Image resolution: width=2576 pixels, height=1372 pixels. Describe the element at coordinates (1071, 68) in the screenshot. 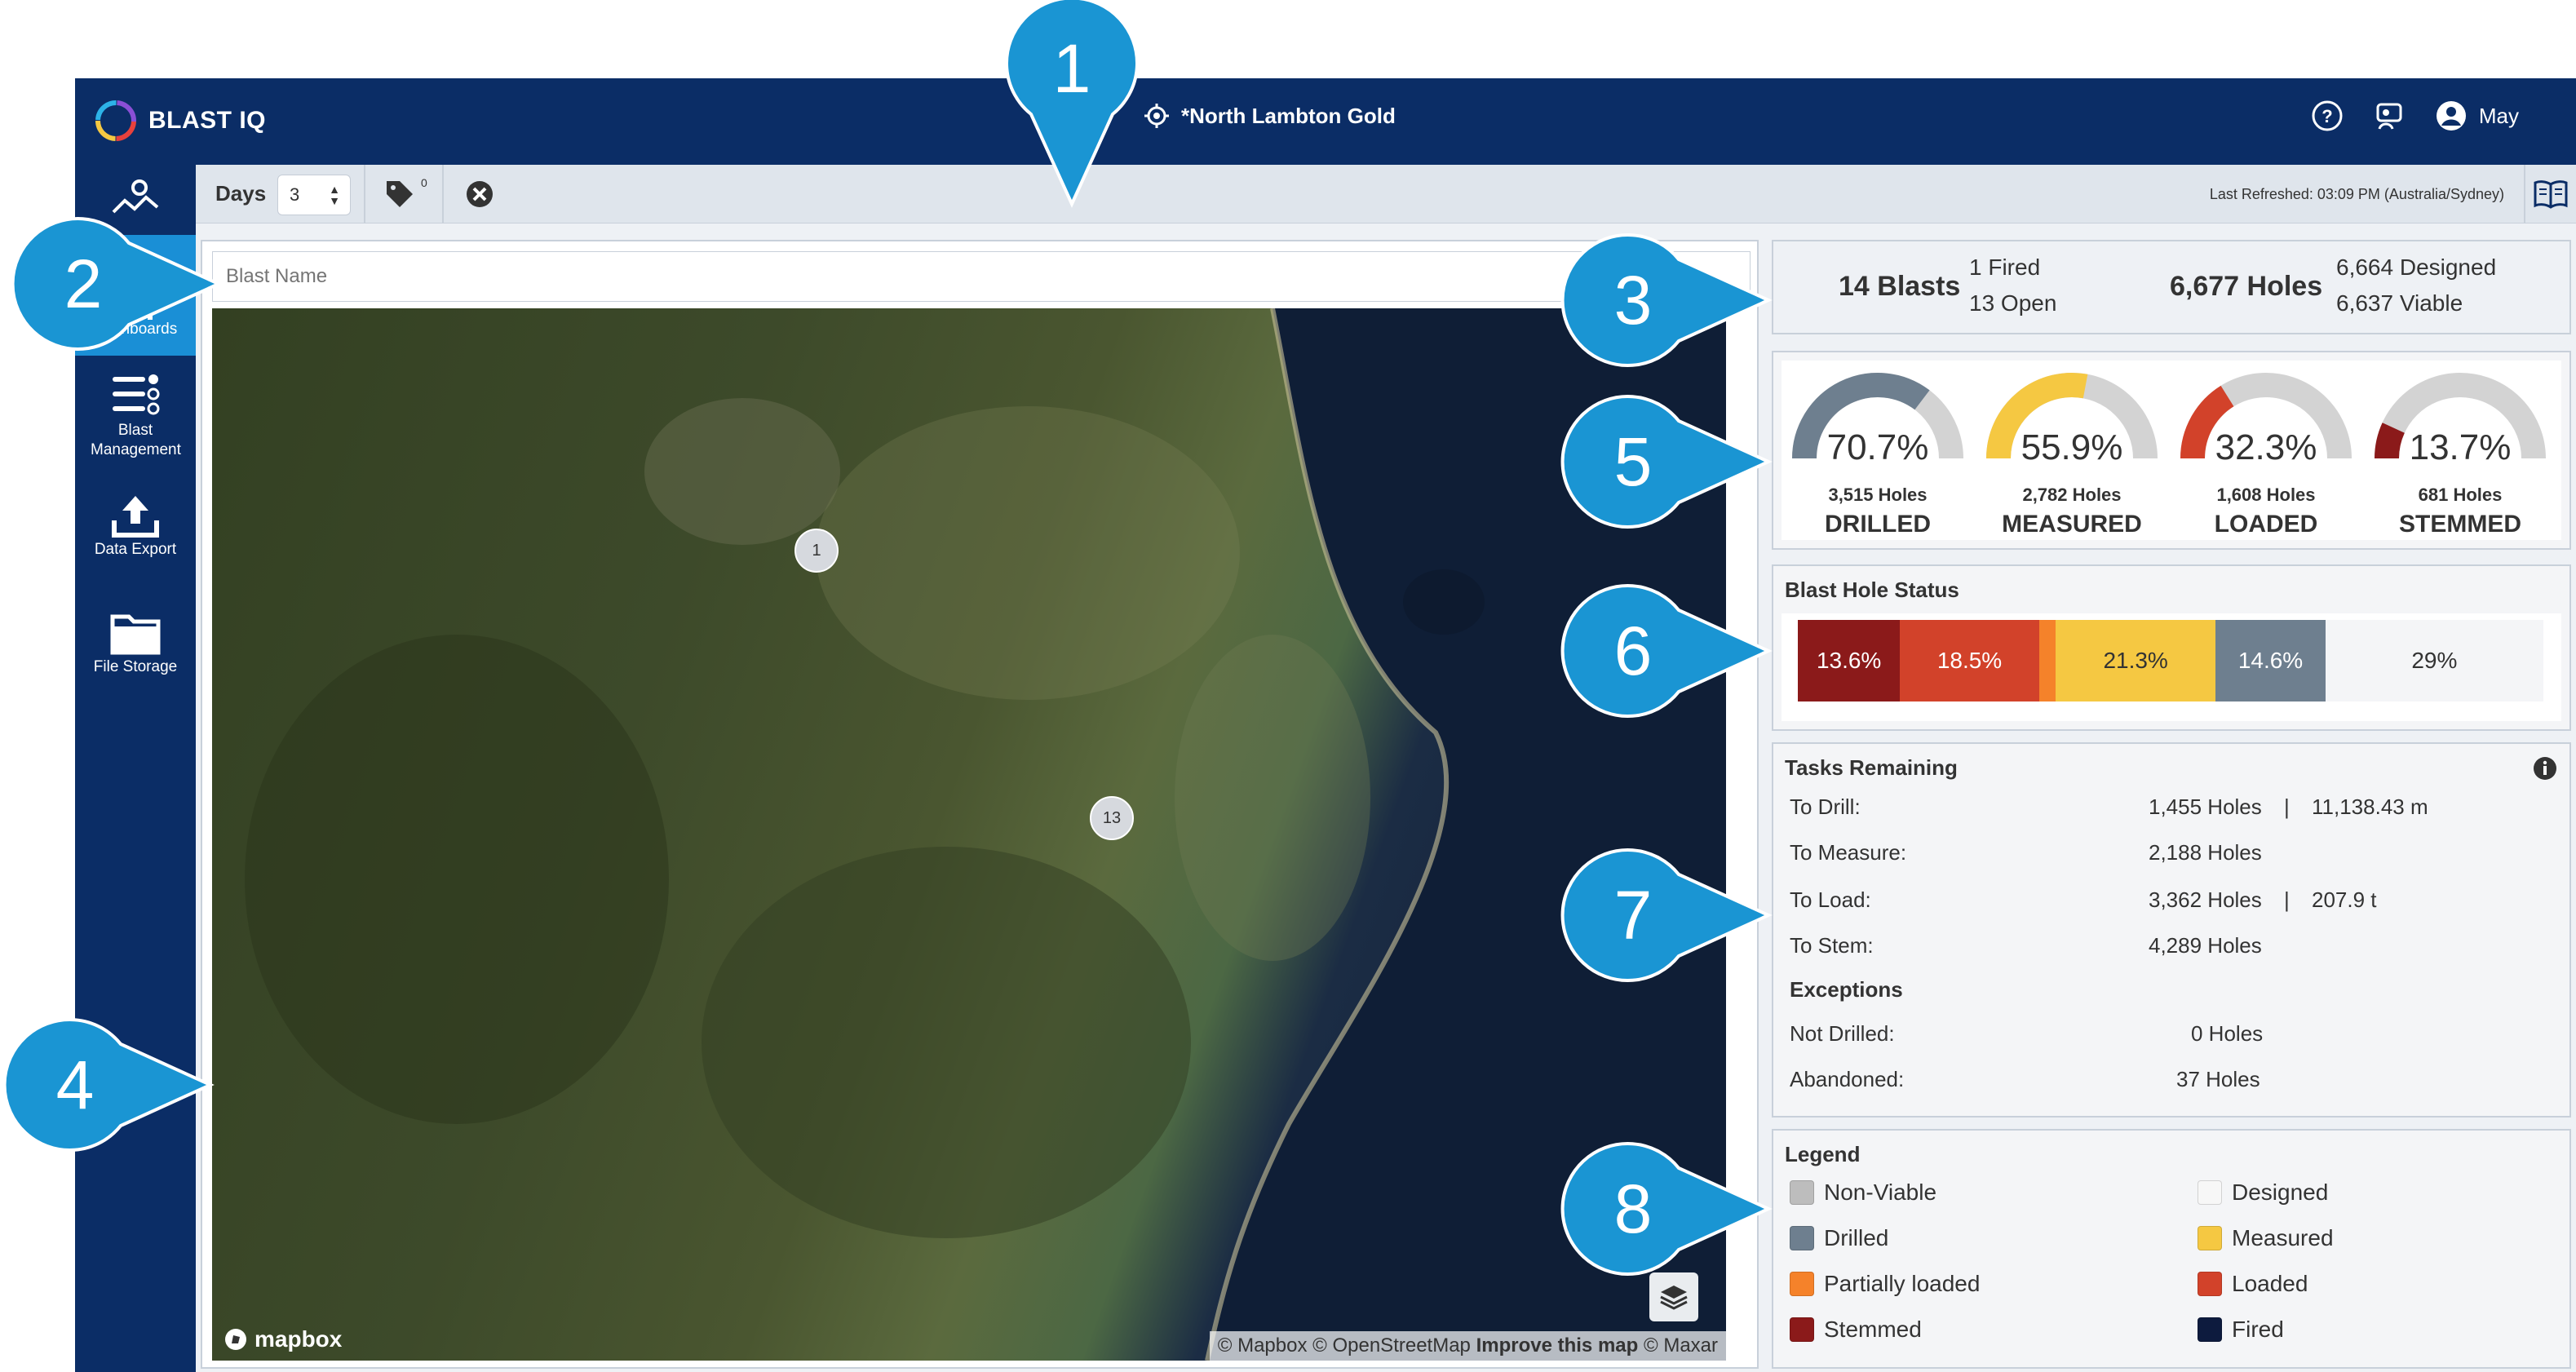

I see `callout-number: 1` at that location.